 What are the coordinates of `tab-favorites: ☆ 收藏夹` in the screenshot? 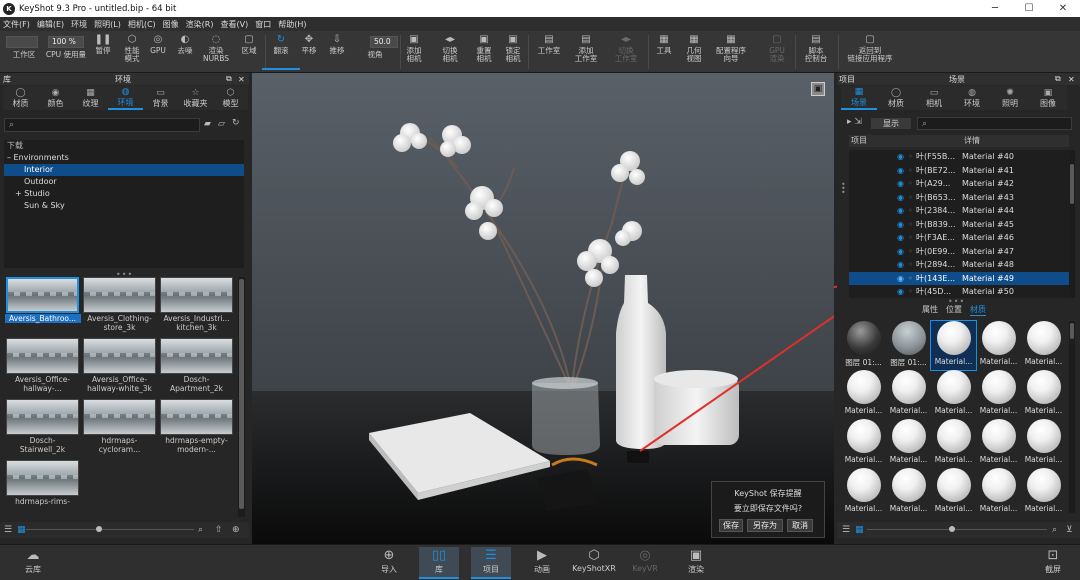 It's located at (195, 98).